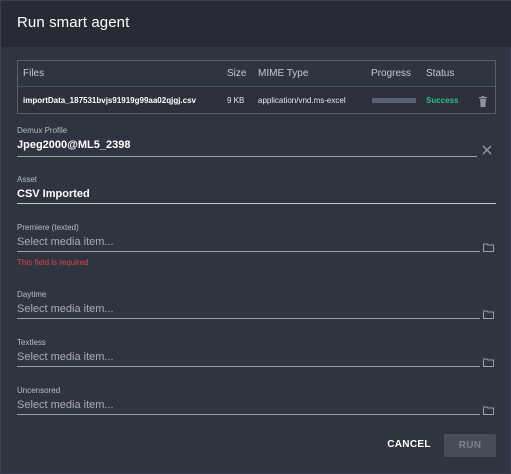  I want to click on column-header-mime-type: MIME Type, so click(283, 73).